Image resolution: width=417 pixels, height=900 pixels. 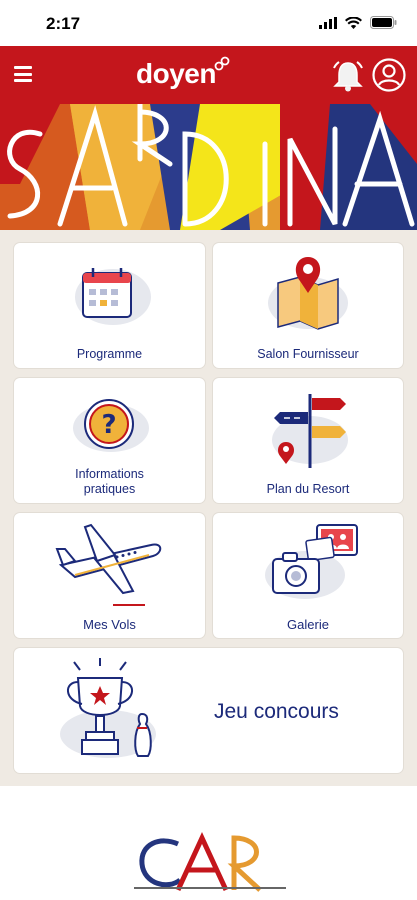 What do you see at coordinates (208, 23) in the screenshot?
I see `status-bar: 2:17` at bounding box center [208, 23].